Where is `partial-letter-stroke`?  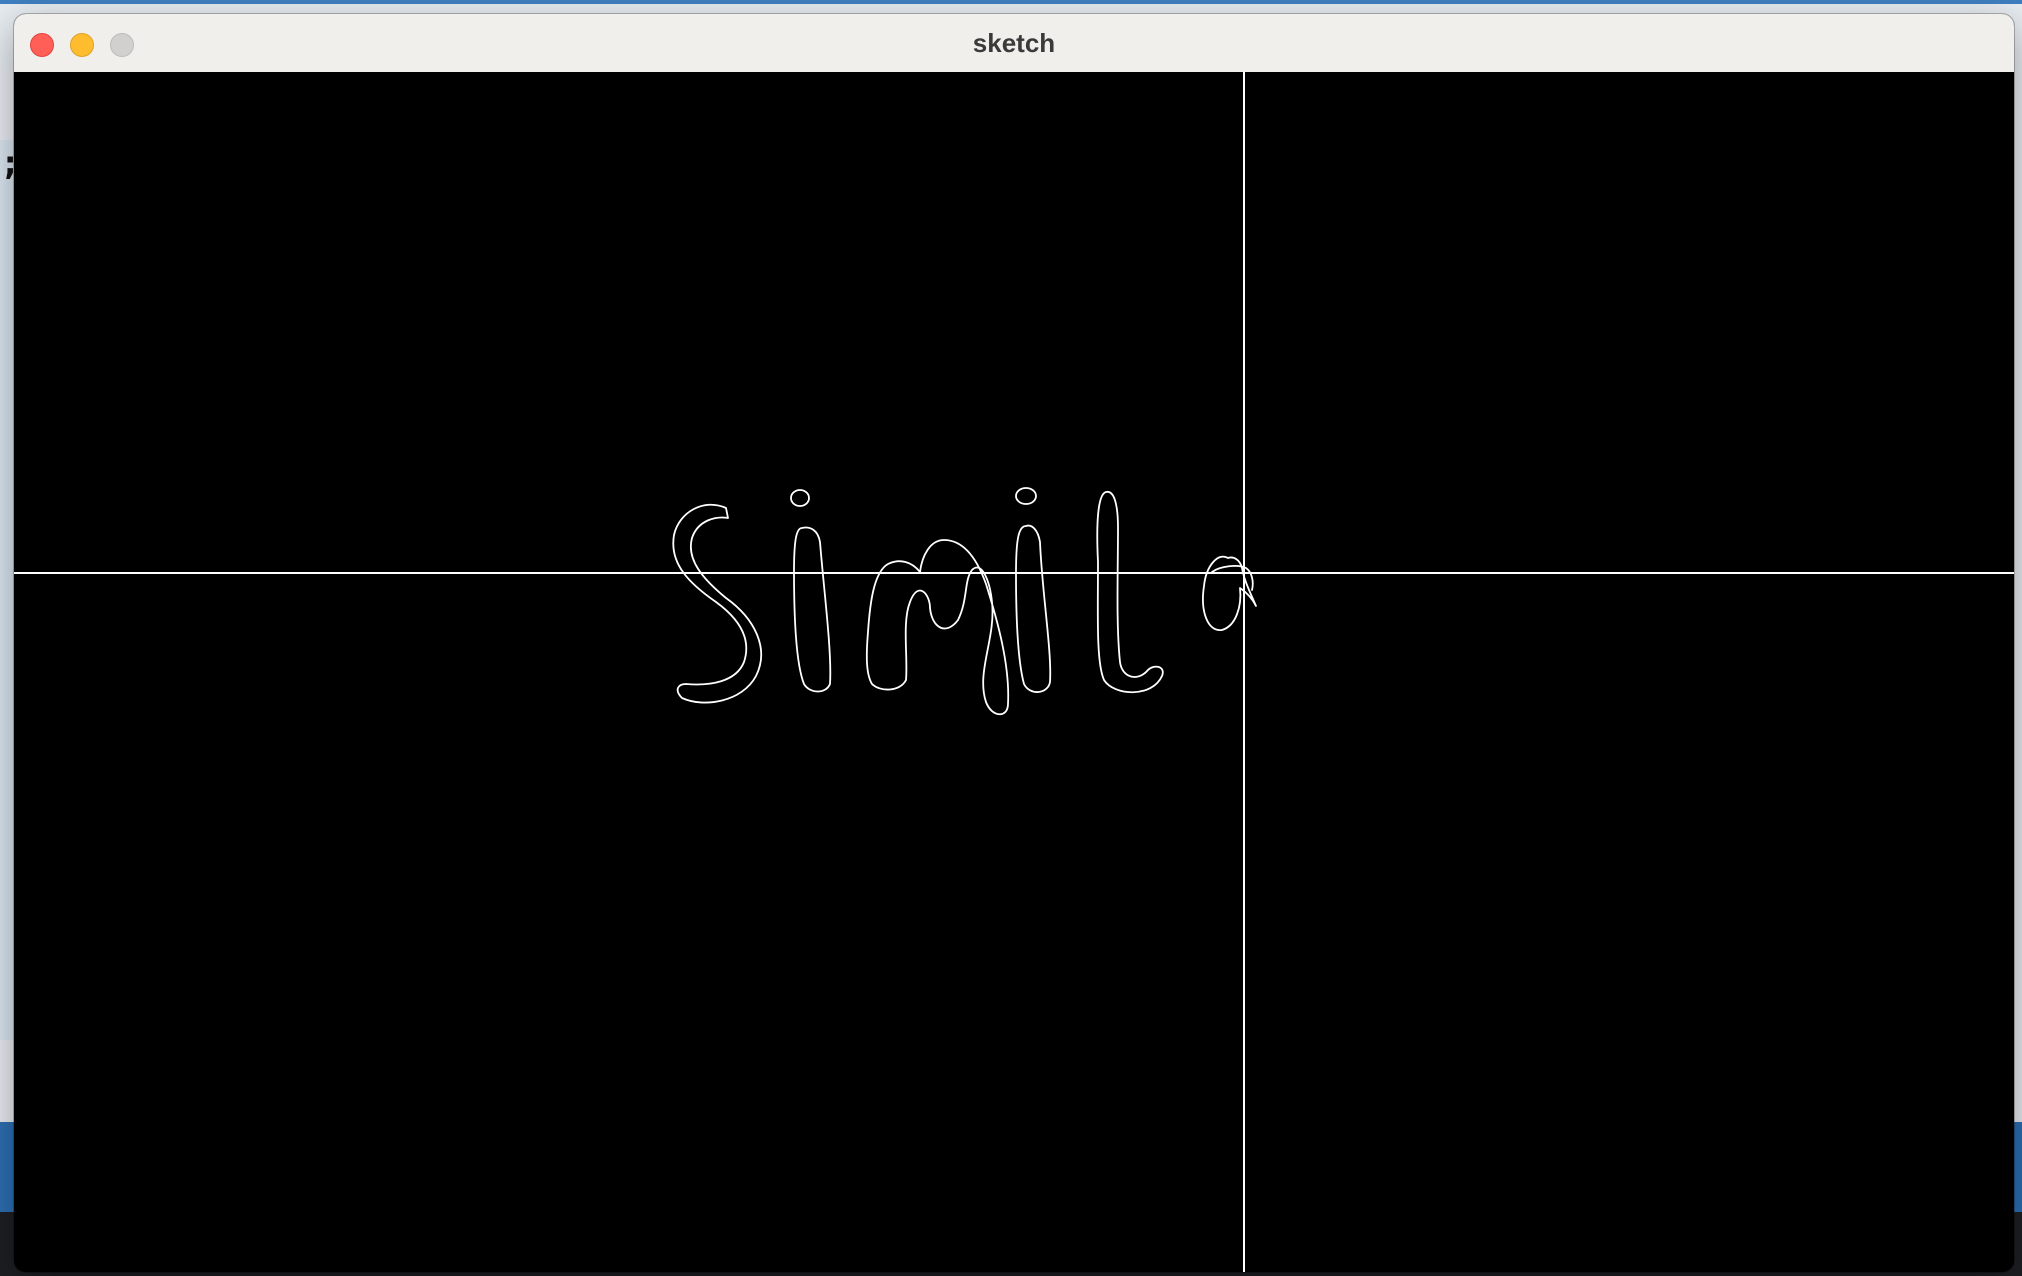 partial-letter-stroke is located at coordinates (1229, 593).